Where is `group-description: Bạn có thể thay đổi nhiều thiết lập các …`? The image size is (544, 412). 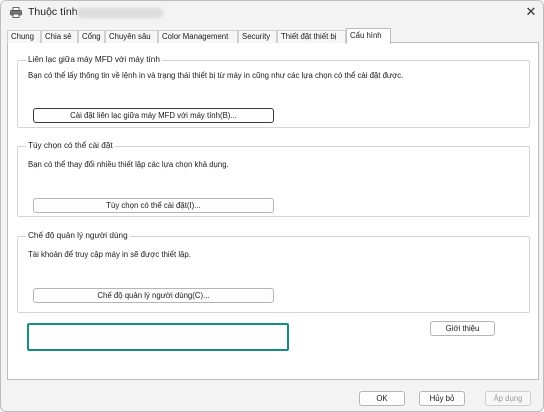 group-description: Bạn có thể thay đổi nhiều thiết lập các … is located at coordinates (128, 164).